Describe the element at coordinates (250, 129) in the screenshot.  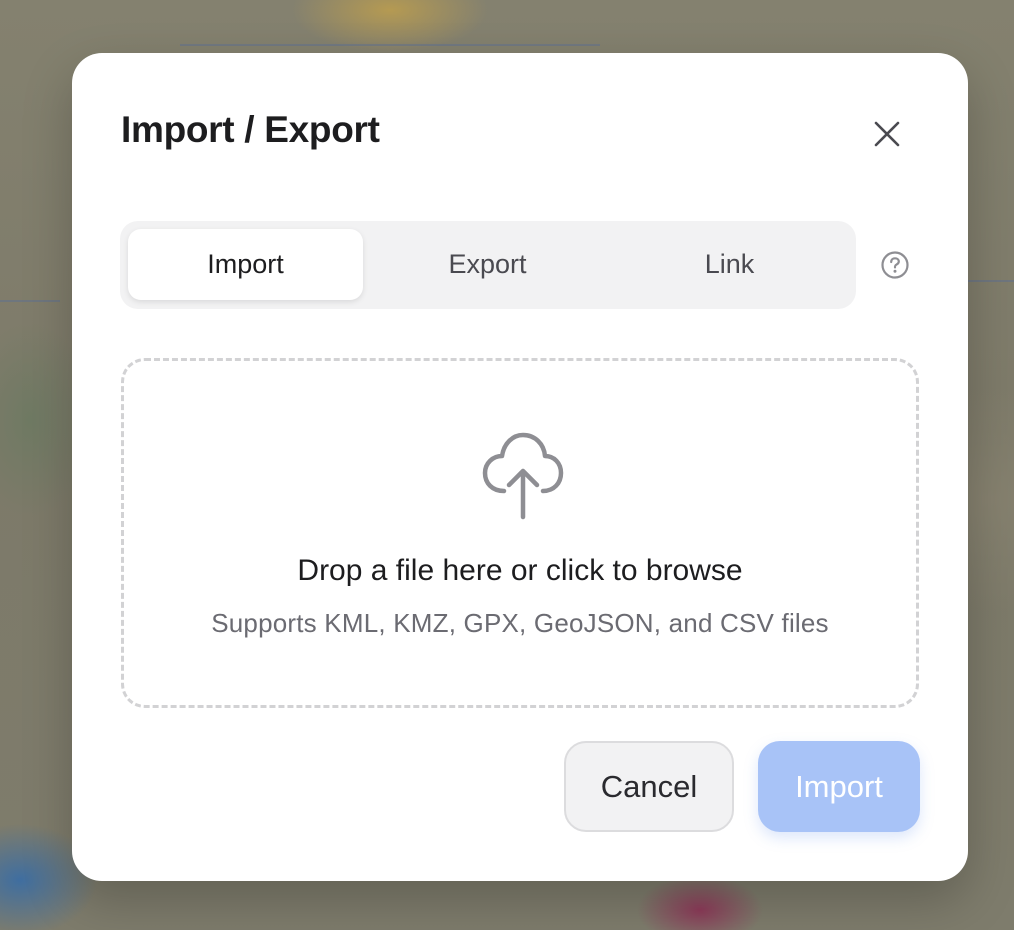
I see `dialog-title: Import / Export` at that location.